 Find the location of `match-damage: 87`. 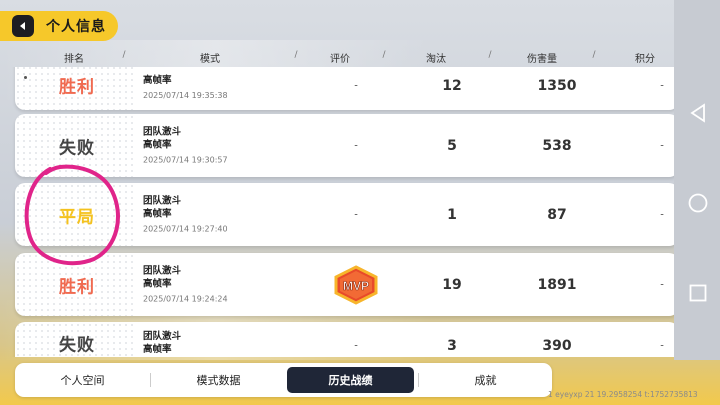

match-damage: 87 is located at coordinates (557, 214).